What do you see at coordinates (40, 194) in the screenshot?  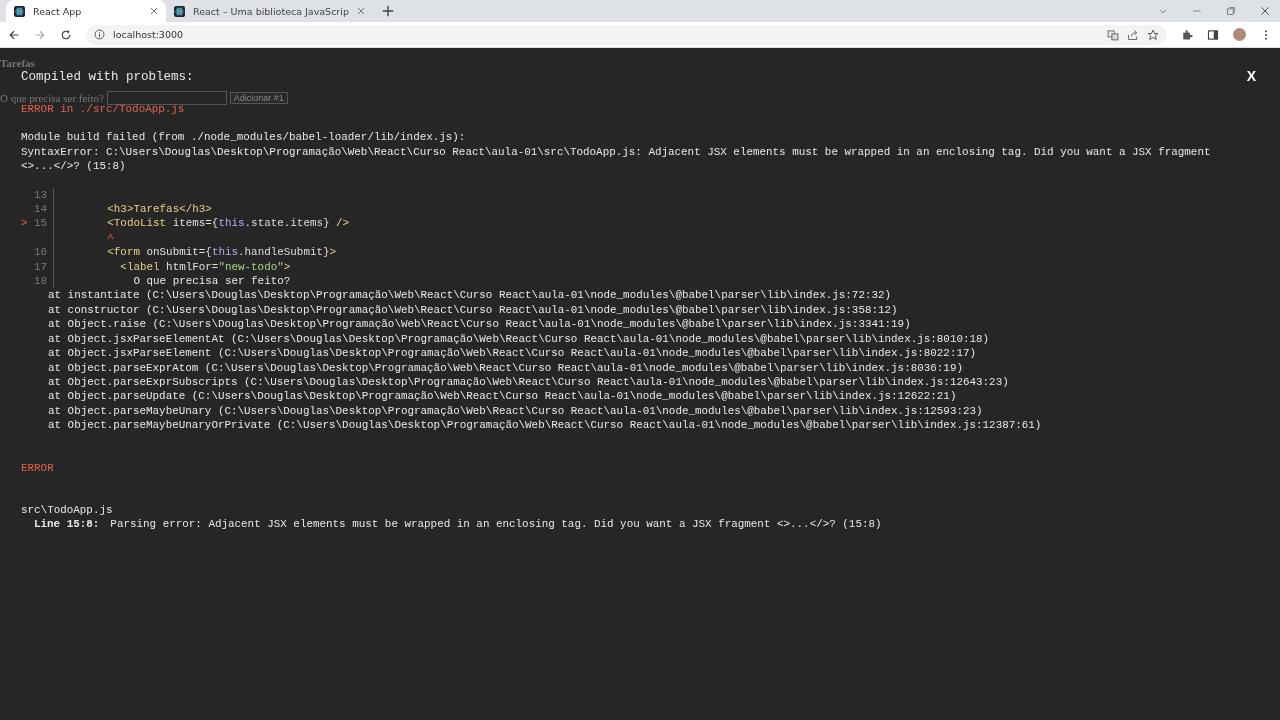 I see `line-number: 13` at bounding box center [40, 194].